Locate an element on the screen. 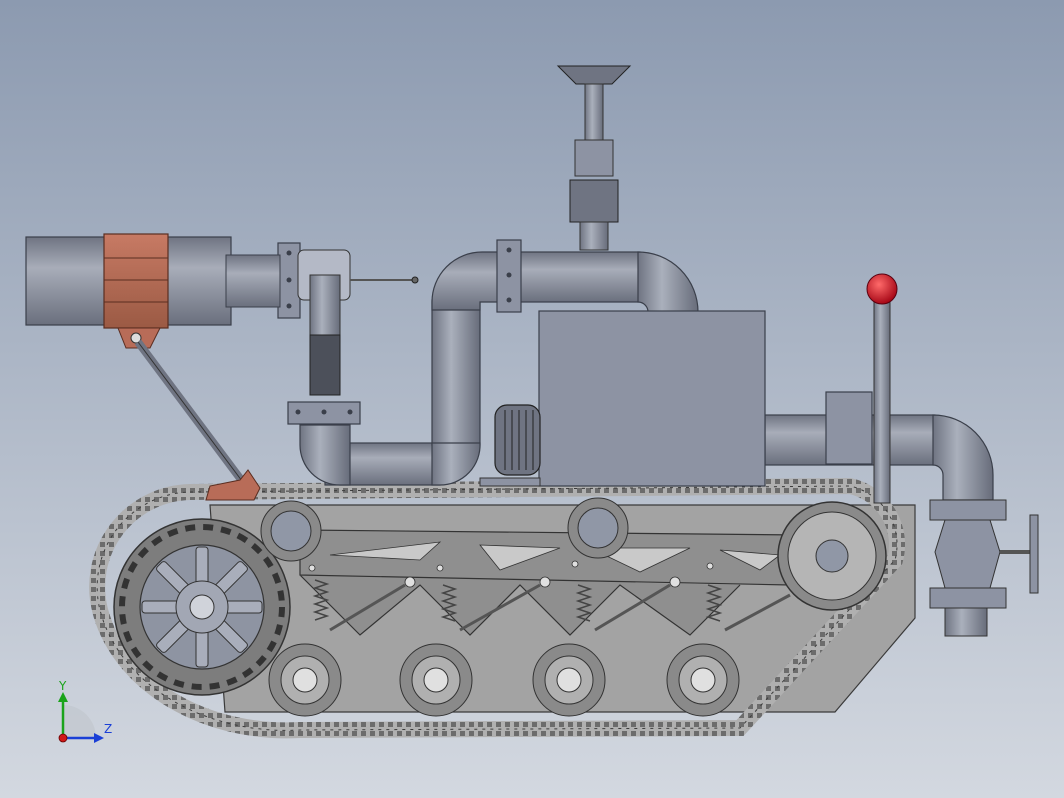 The height and width of the screenshot is (798, 1064). barrel-clamp is located at coordinates (136, 281).